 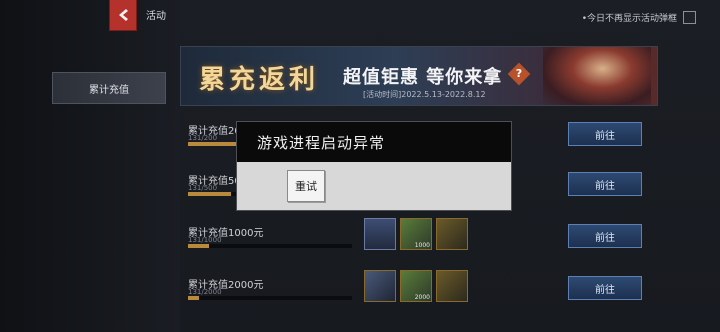 I want to click on banner-subtitle: 超值钜惠 等你来拿, so click(x=423, y=77).